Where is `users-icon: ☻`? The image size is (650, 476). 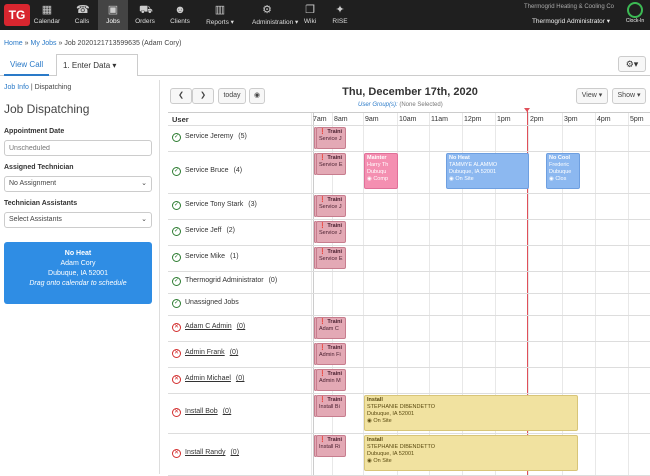 users-icon: ☻ is located at coordinates (180, 10).